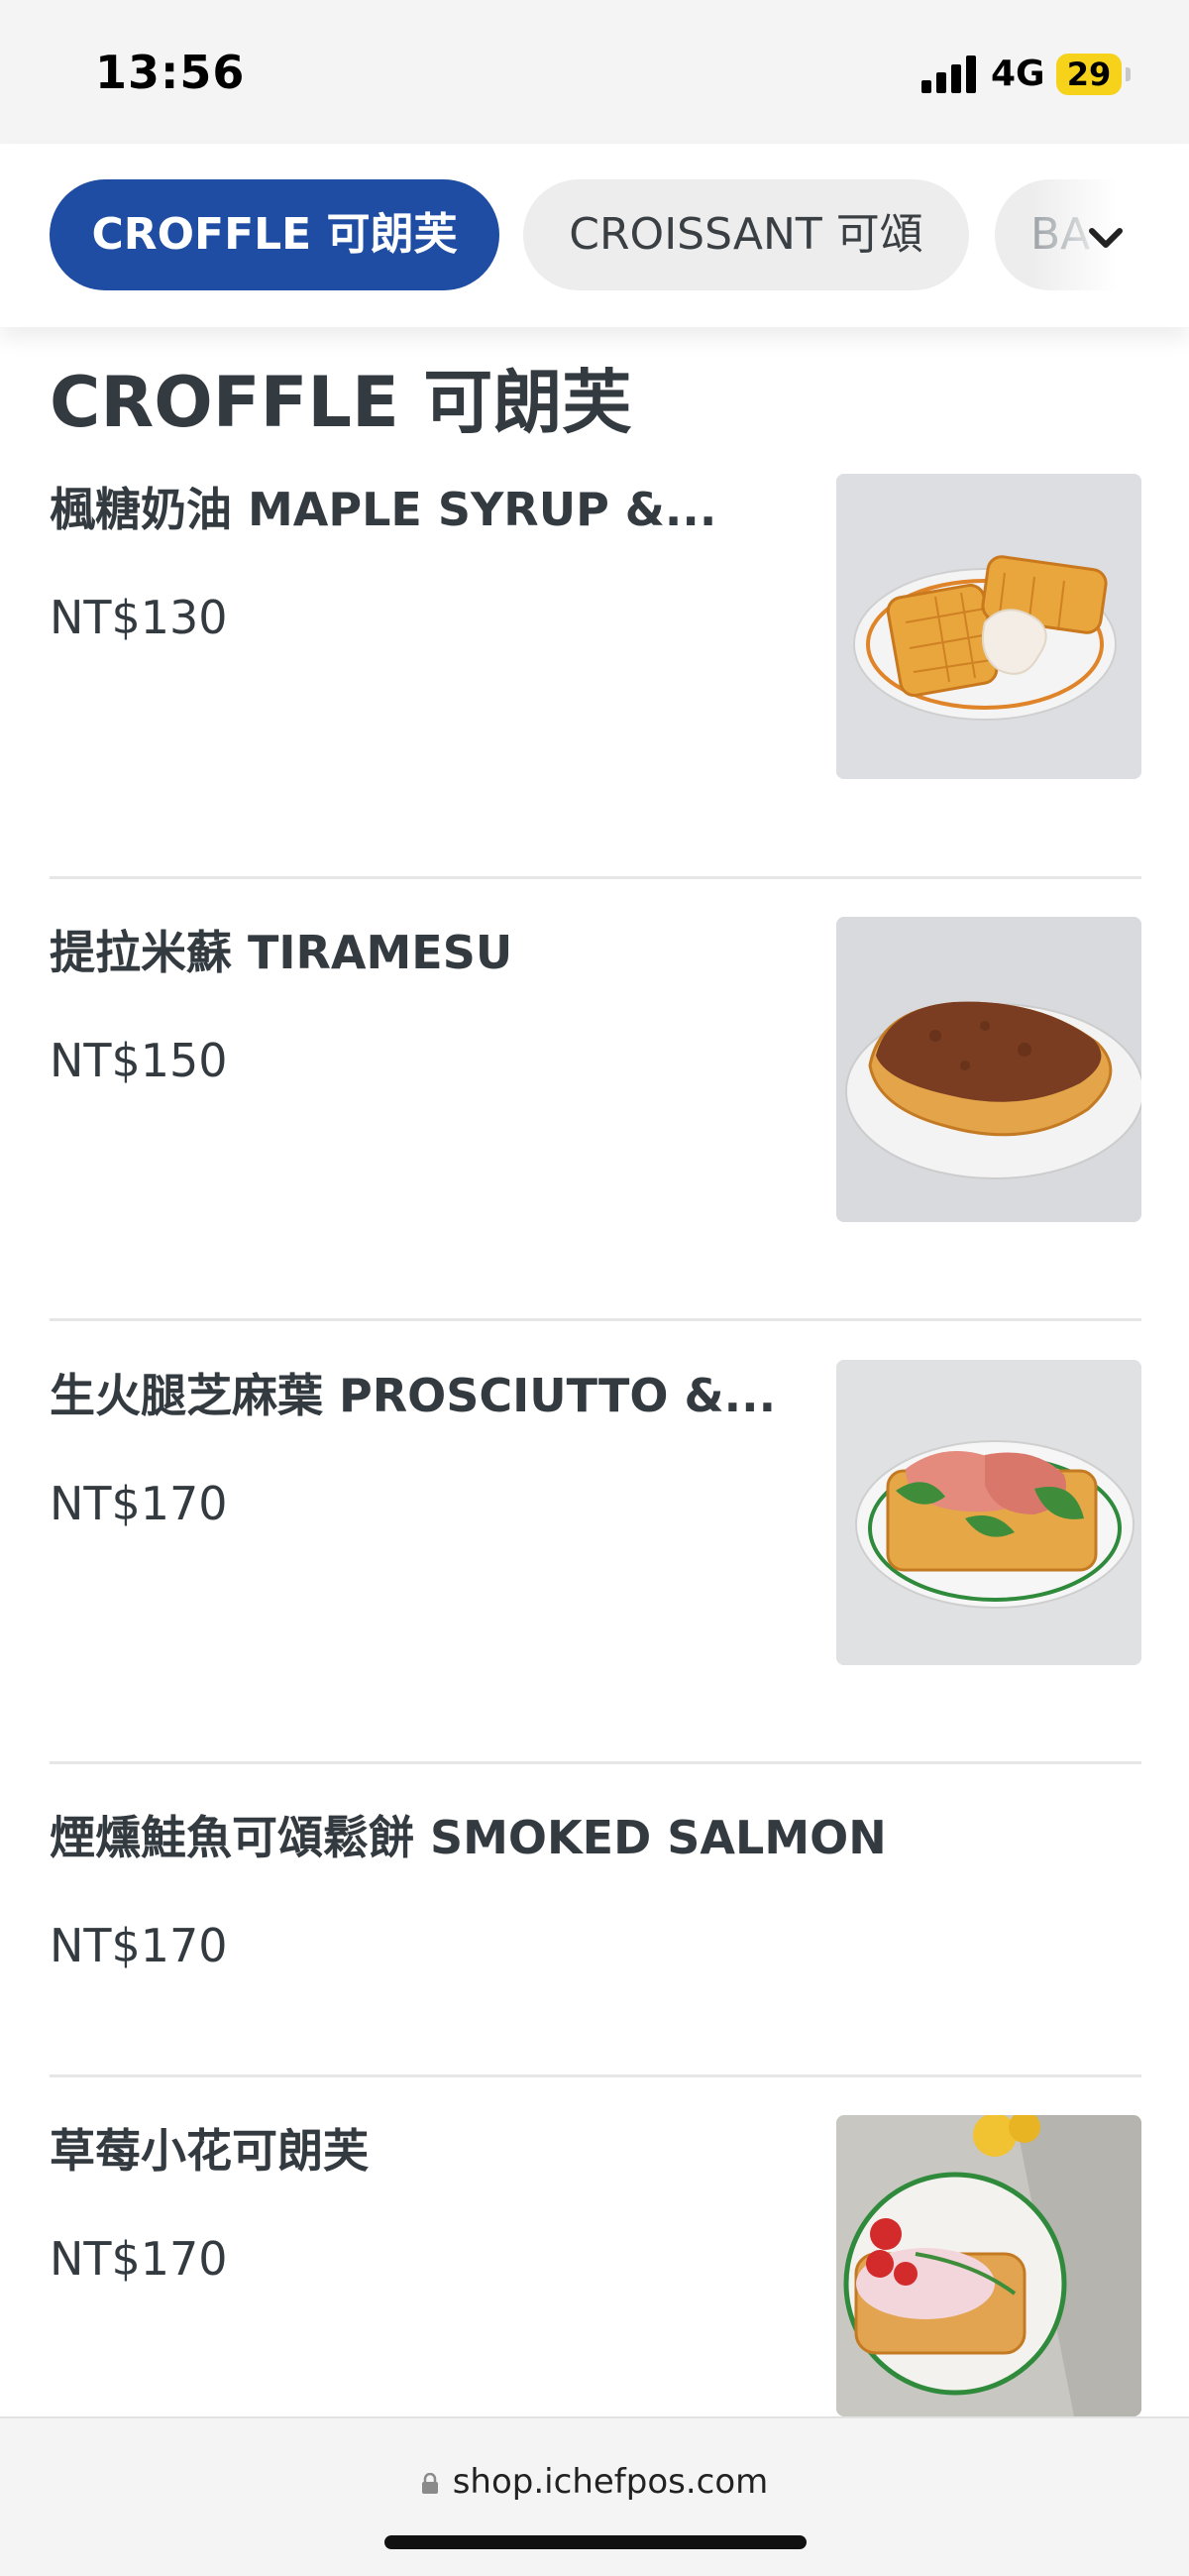  Describe the element at coordinates (988, 626) in the screenshot. I see `croffle-maple-butter-photo` at that location.